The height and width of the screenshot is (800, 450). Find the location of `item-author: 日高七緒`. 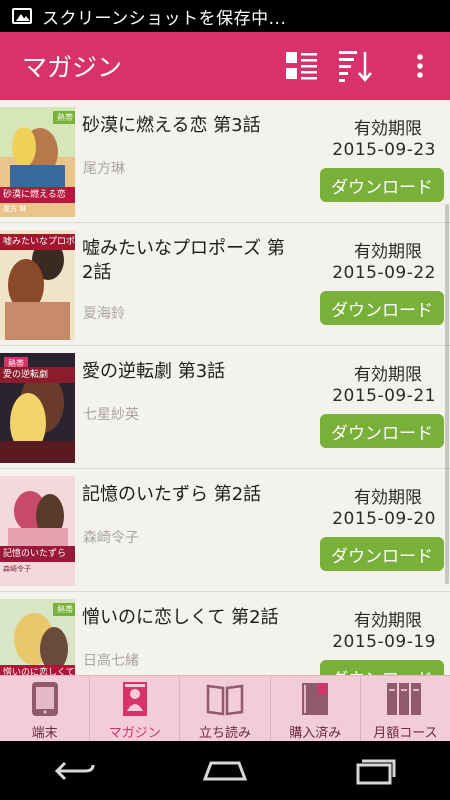

item-author: 日高七緒 is located at coordinates (111, 661).